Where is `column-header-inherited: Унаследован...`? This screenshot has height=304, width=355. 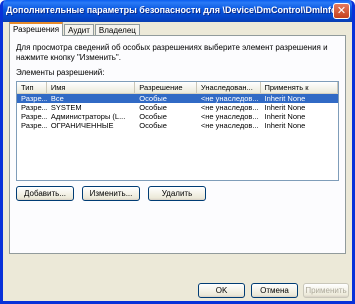 column-header-inherited: Унаследован... is located at coordinates (229, 87).